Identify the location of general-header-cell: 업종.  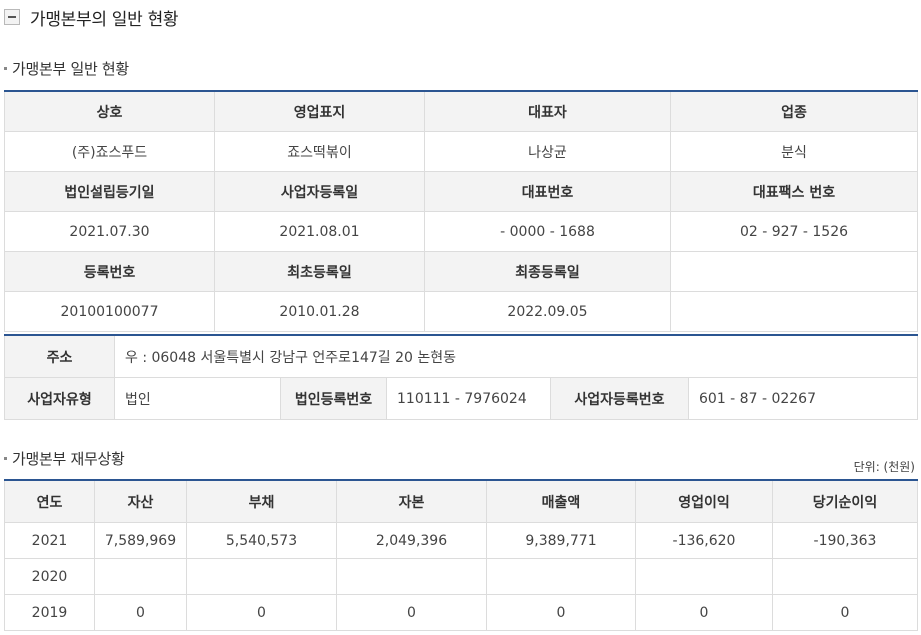
(794, 111).